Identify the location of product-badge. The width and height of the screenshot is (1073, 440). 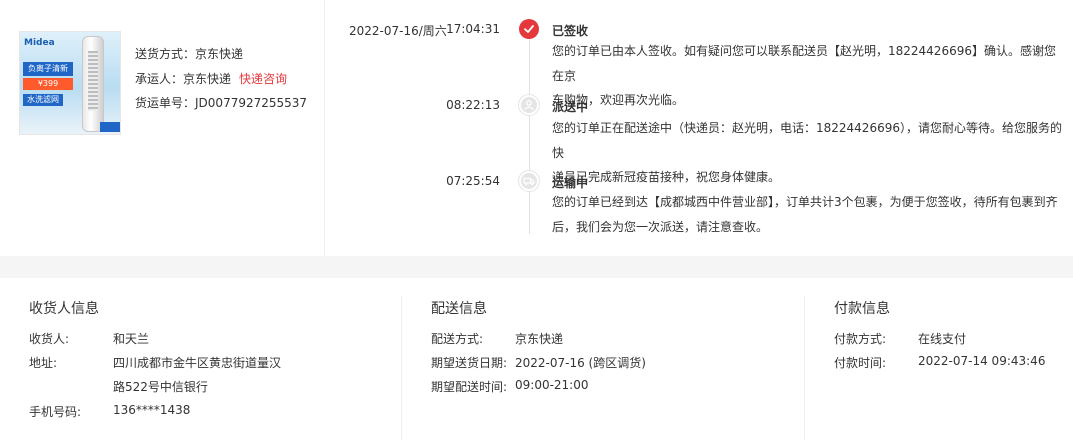
(110, 127).